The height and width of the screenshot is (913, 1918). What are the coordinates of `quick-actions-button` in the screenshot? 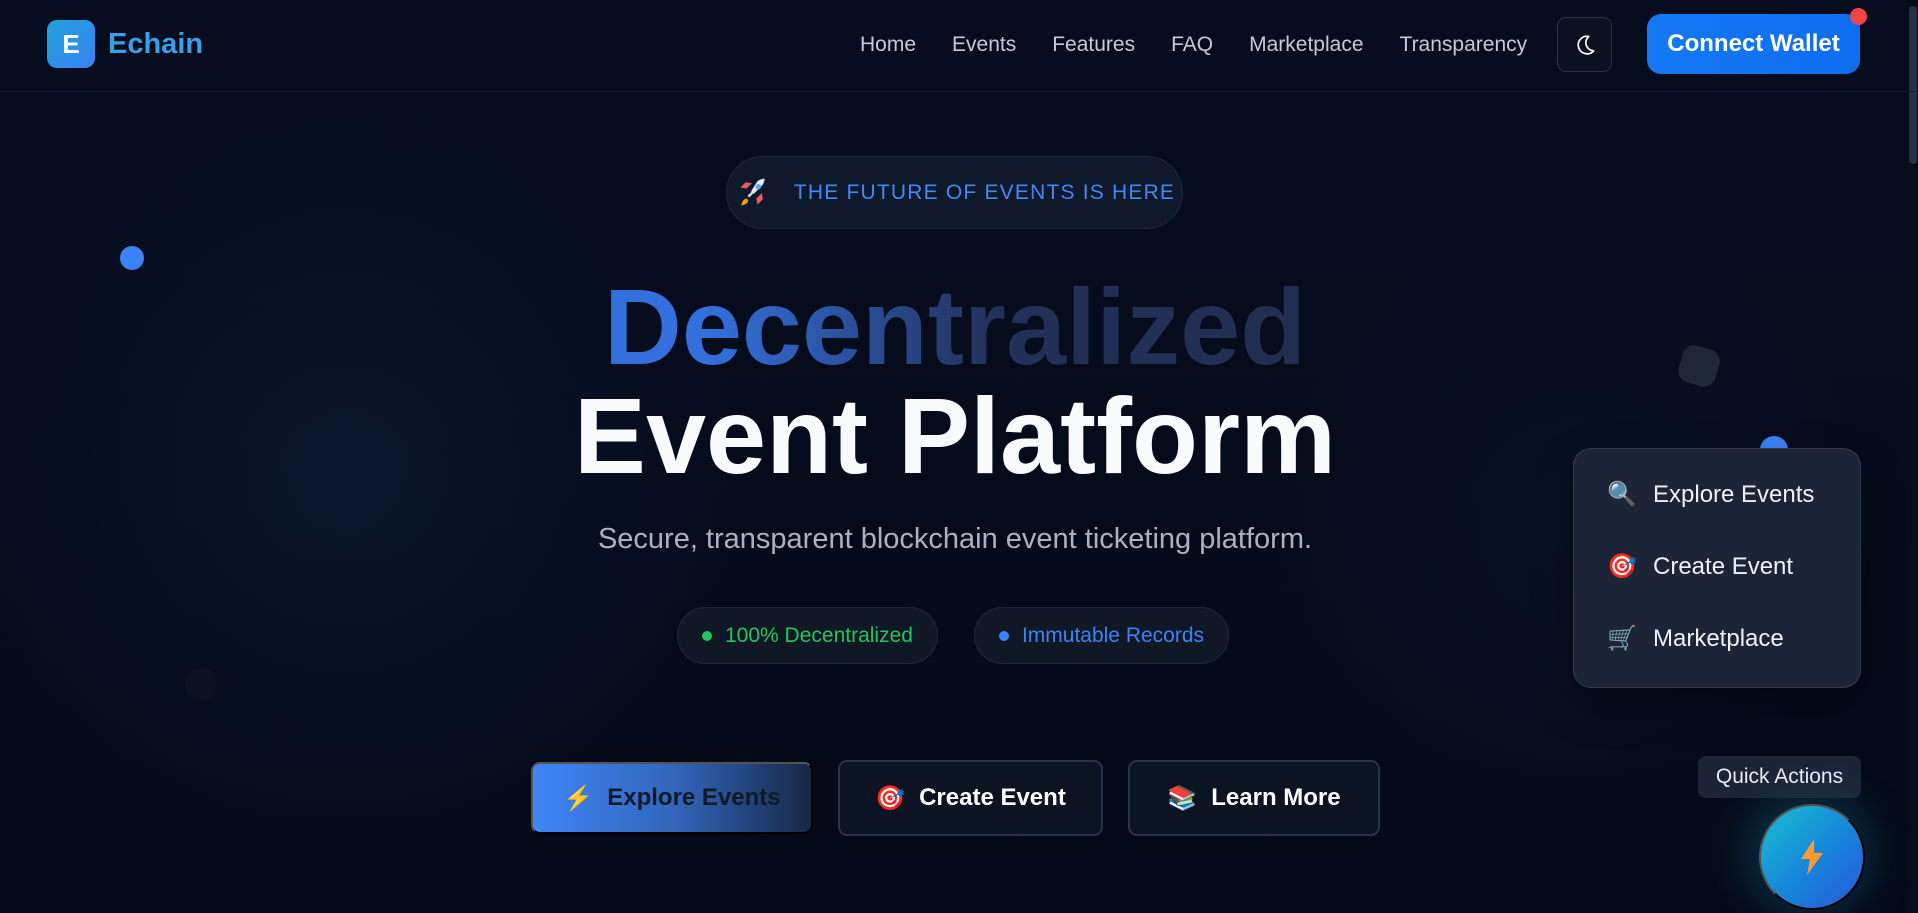 It's located at (1812, 857).